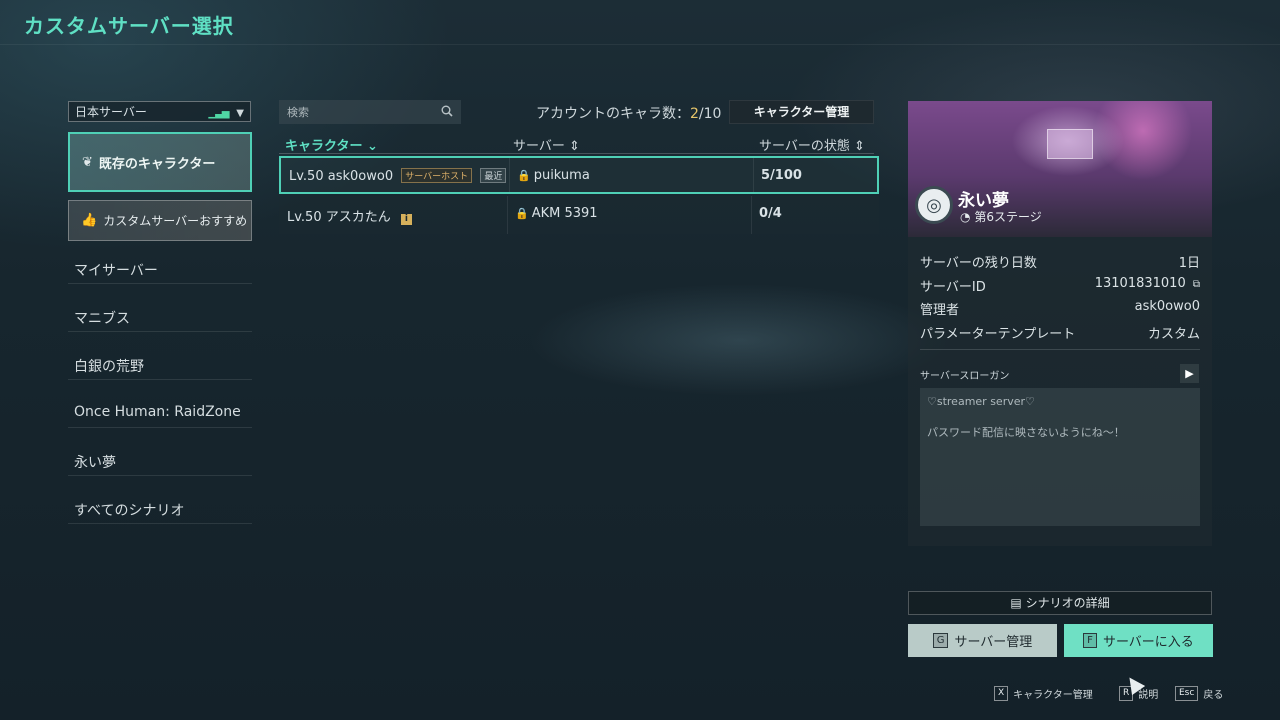  I want to click on table-row: Lv.50 ask0owo0 サーバーホスト 最近 🔒 puikuma 5/100, so click(579, 175).